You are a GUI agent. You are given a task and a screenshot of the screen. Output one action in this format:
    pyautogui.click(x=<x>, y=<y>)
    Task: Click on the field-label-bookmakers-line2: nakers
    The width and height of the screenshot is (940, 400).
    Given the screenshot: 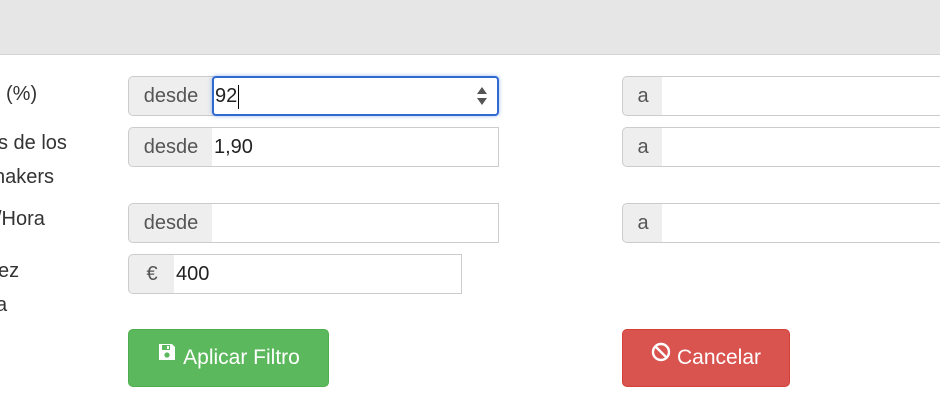 What is the action you would take?
    pyautogui.click(x=27, y=177)
    